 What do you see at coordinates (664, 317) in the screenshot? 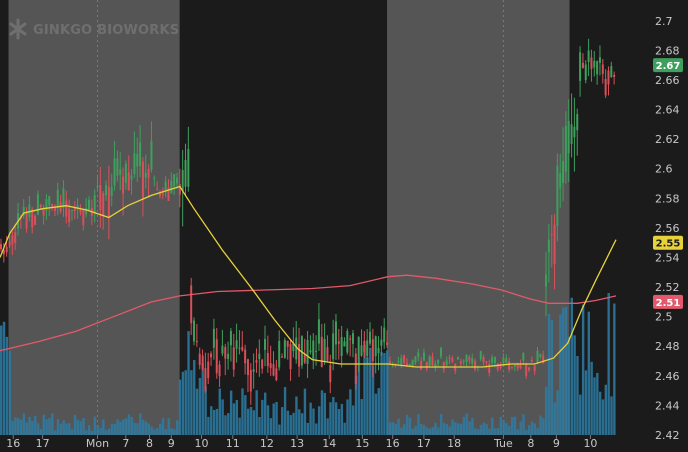
I see `y-tick-label: 2.5` at bounding box center [664, 317].